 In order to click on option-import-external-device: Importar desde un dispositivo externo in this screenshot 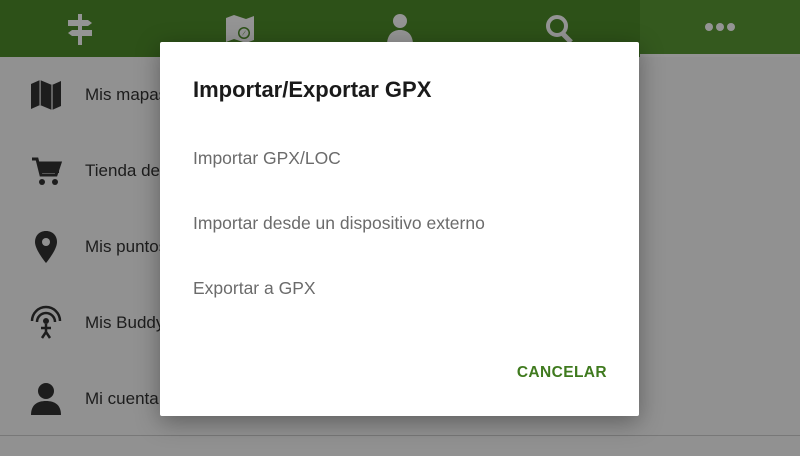, I will do `click(403, 223)`.